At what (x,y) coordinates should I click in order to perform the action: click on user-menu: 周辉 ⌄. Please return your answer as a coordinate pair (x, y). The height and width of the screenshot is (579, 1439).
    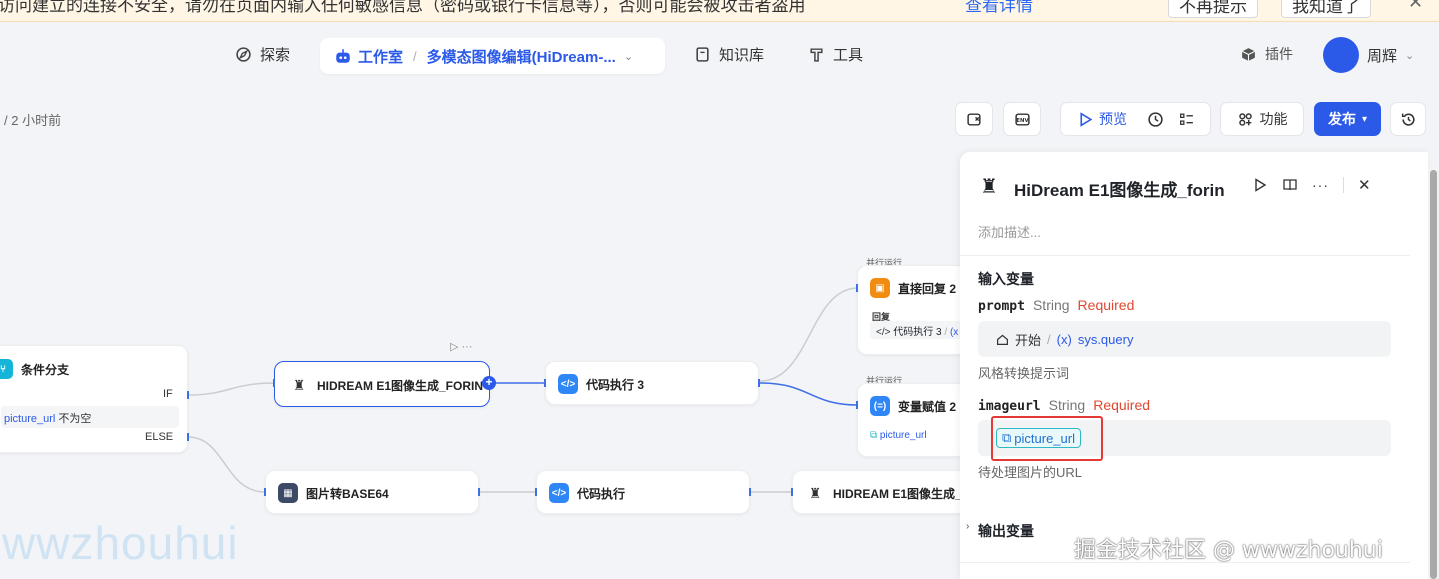
    Looking at the image, I should click on (1368, 55).